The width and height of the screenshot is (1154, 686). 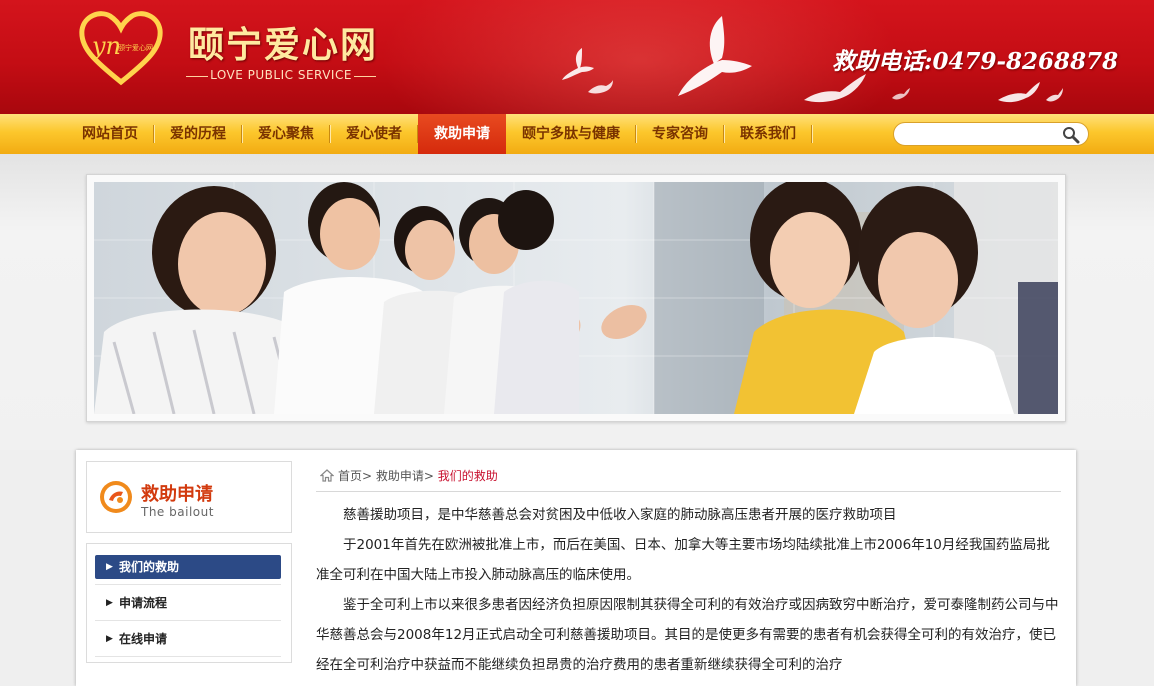 I want to click on hotline-text: 救助电话:0479-8268878, so click(x=975, y=61).